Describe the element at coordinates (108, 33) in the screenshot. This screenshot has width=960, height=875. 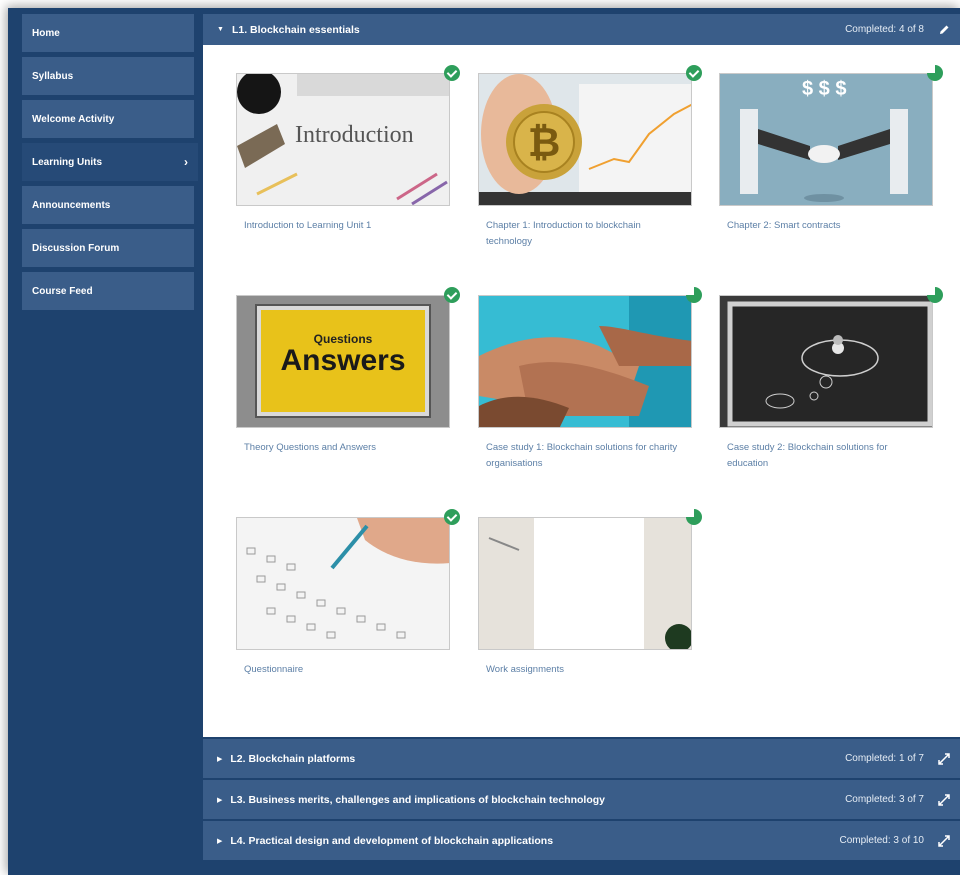
I see `sidebar-item-home: Home` at that location.